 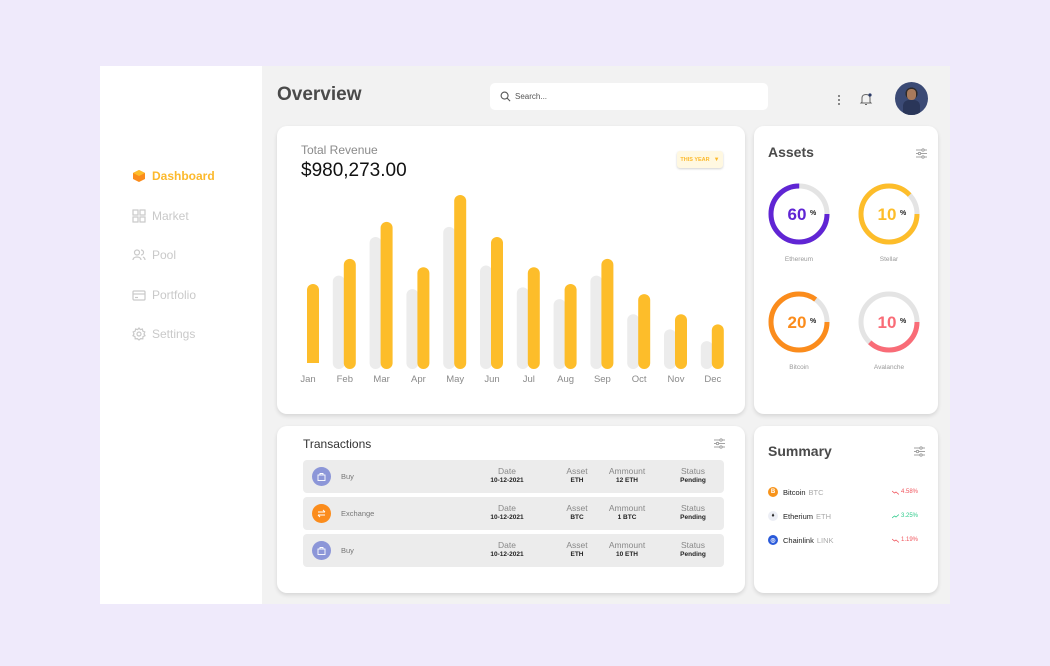 I want to click on bar-previous-mar, so click(x=375, y=303).